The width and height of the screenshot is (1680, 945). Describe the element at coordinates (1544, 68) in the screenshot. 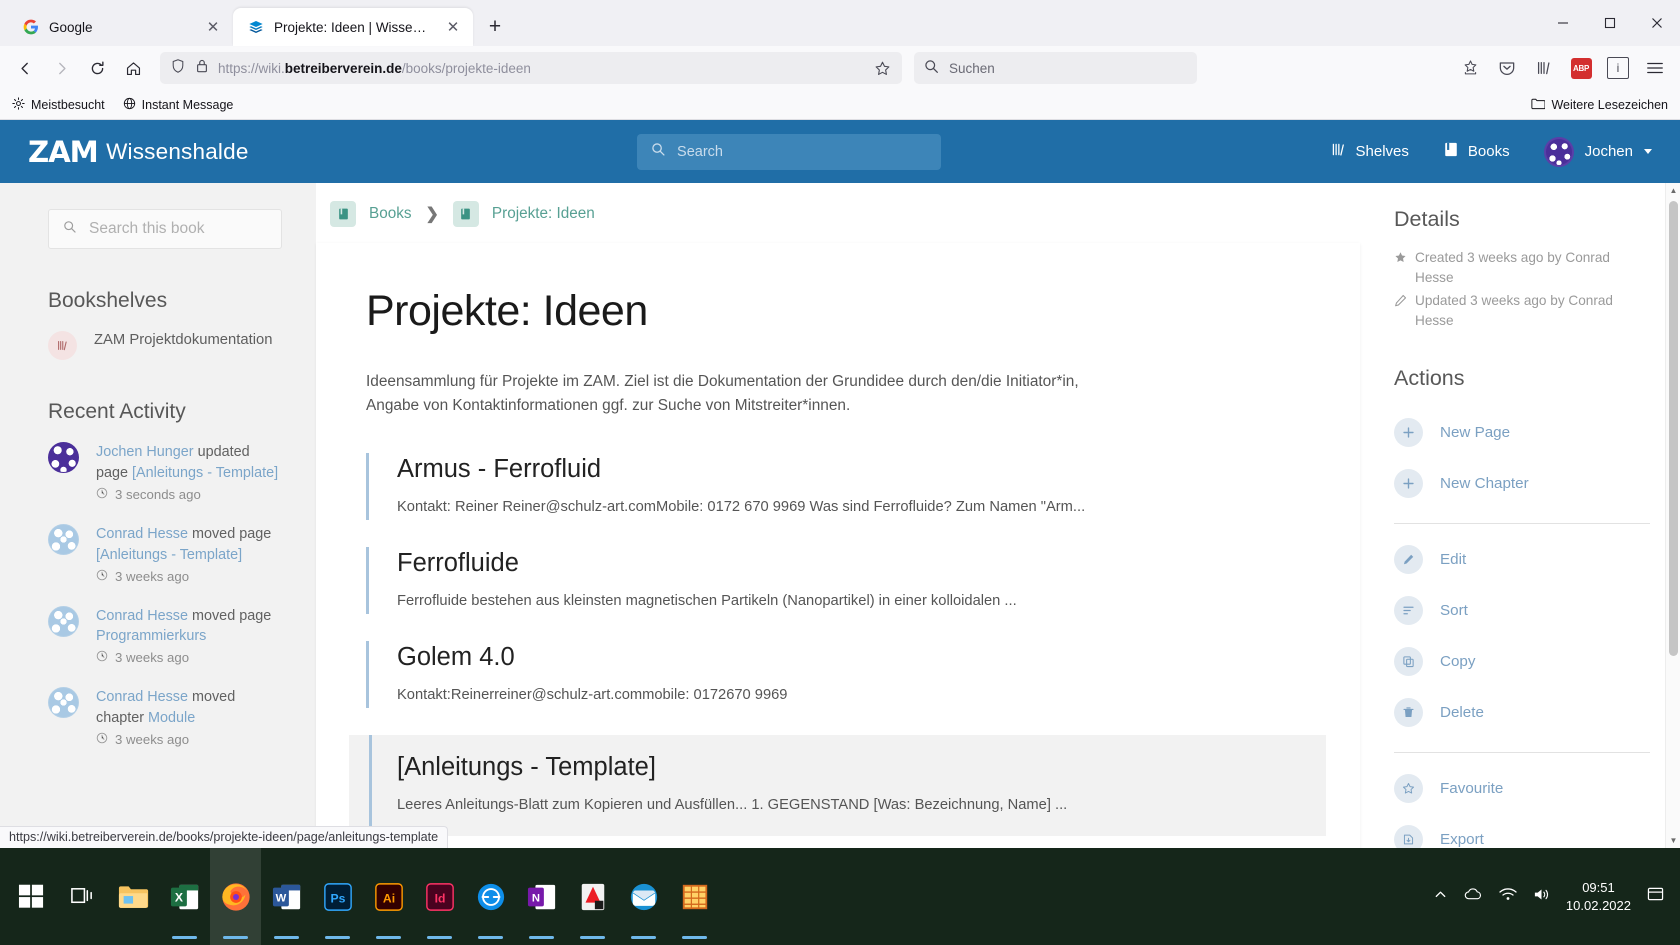

I see `library-icon` at that location.